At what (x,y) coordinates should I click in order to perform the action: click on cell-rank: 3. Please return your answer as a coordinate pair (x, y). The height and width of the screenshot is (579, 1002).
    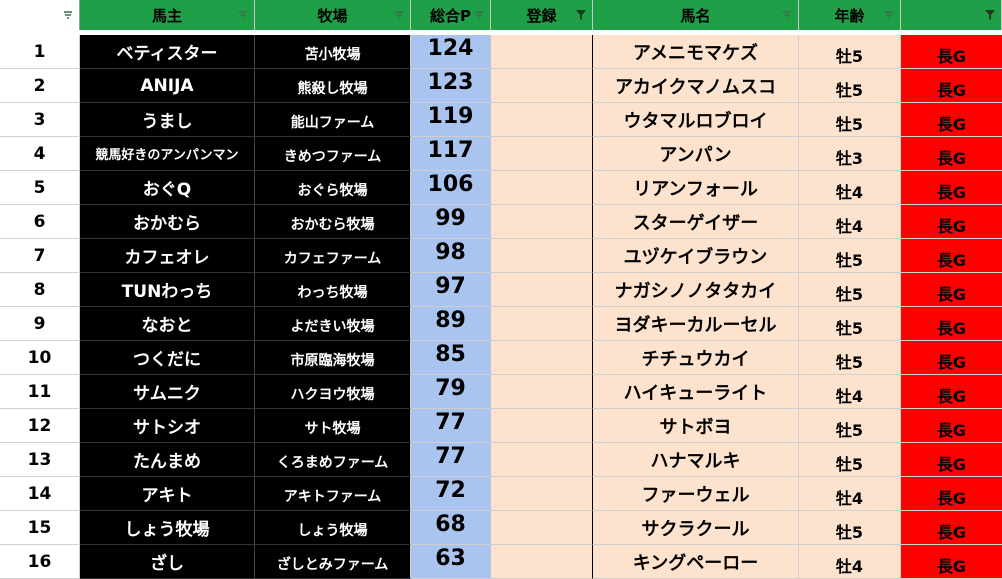
    Looking at the image, I should click on (40, 120).